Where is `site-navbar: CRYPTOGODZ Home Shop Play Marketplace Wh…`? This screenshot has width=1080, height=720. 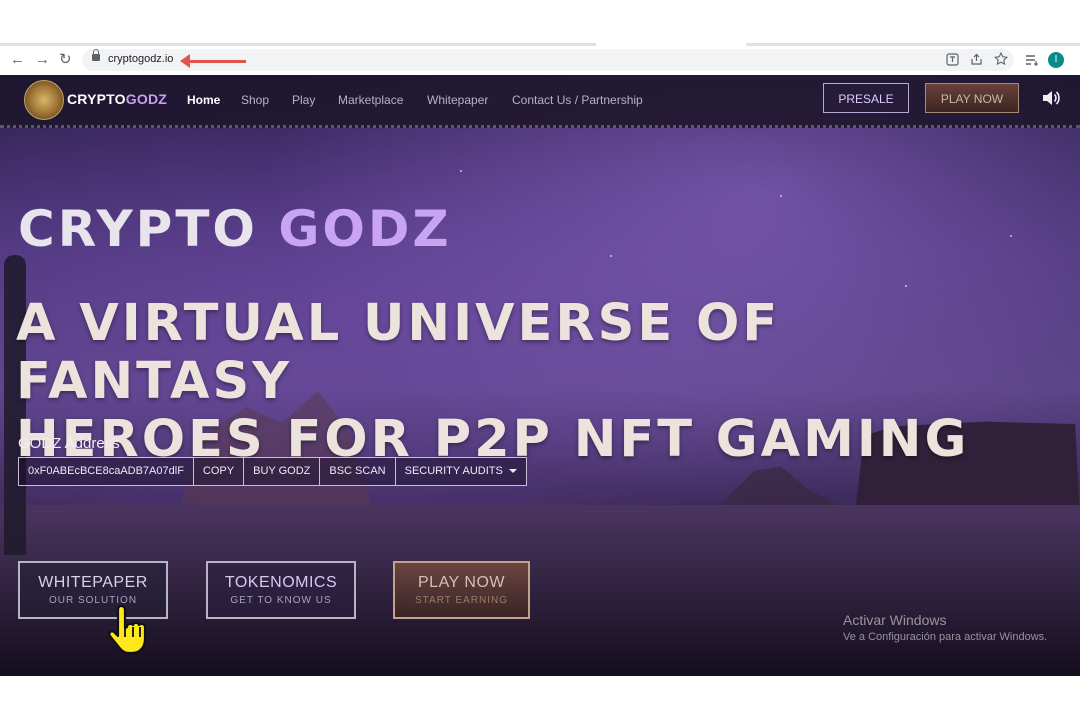
site-navbar: CRYPTOGODZ Home Shop Play Marketplace Wh… is located at coordinates (540, 101).